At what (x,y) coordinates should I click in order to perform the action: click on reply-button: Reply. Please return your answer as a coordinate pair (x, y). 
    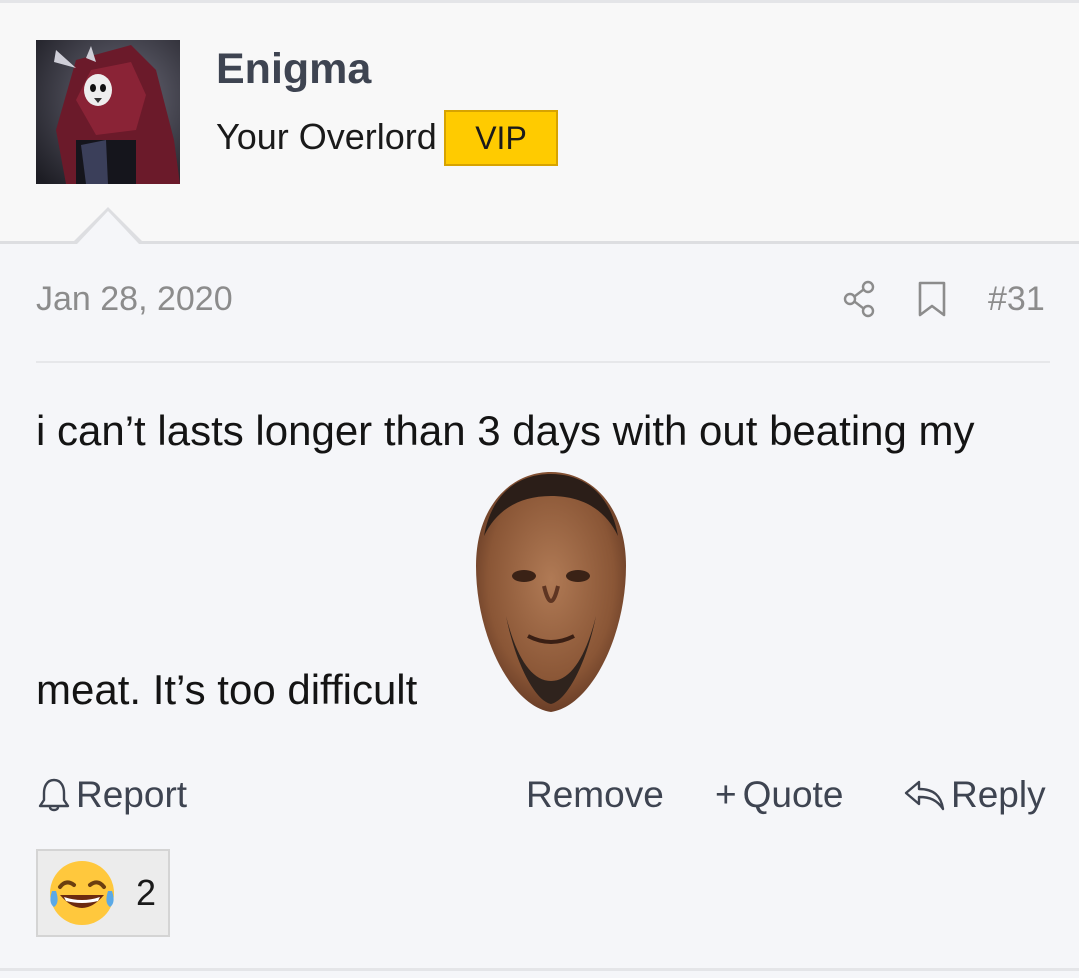
    Looking at the image, I should click on (974, 795).